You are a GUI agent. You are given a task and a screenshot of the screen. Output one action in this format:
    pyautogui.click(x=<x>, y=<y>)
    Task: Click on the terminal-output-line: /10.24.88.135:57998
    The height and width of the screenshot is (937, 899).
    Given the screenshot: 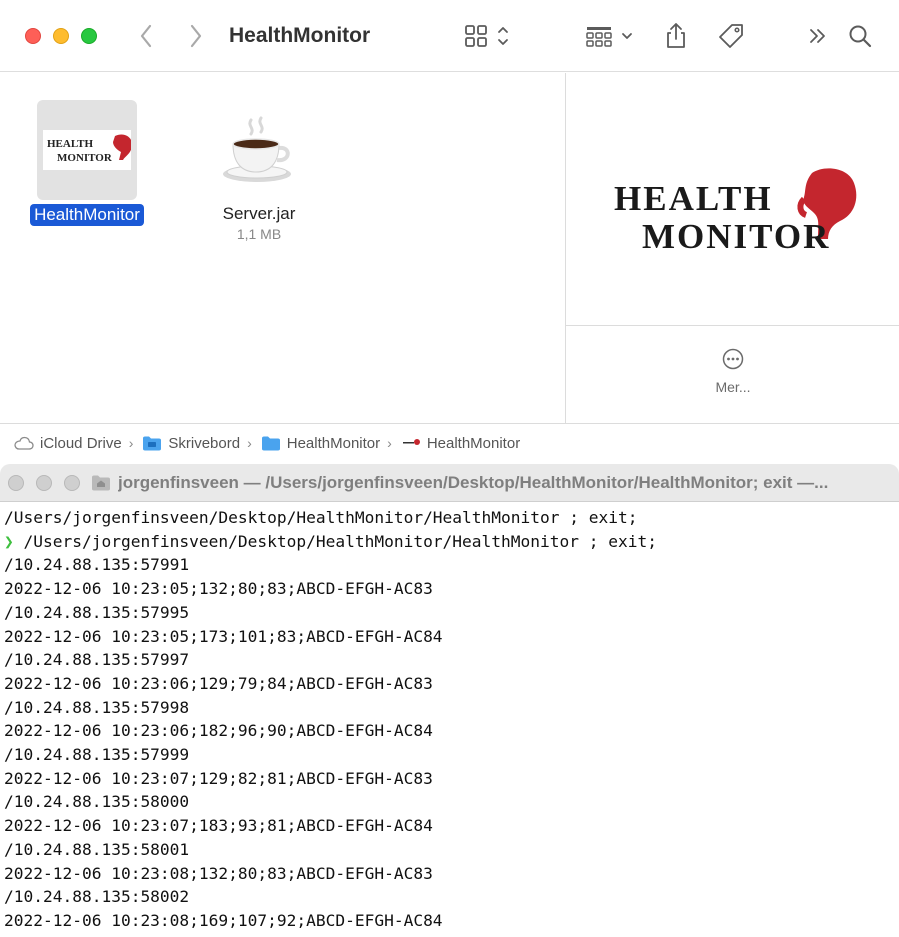 What is the action you would take?
    pyautogui.click(x=97, y=707)
    